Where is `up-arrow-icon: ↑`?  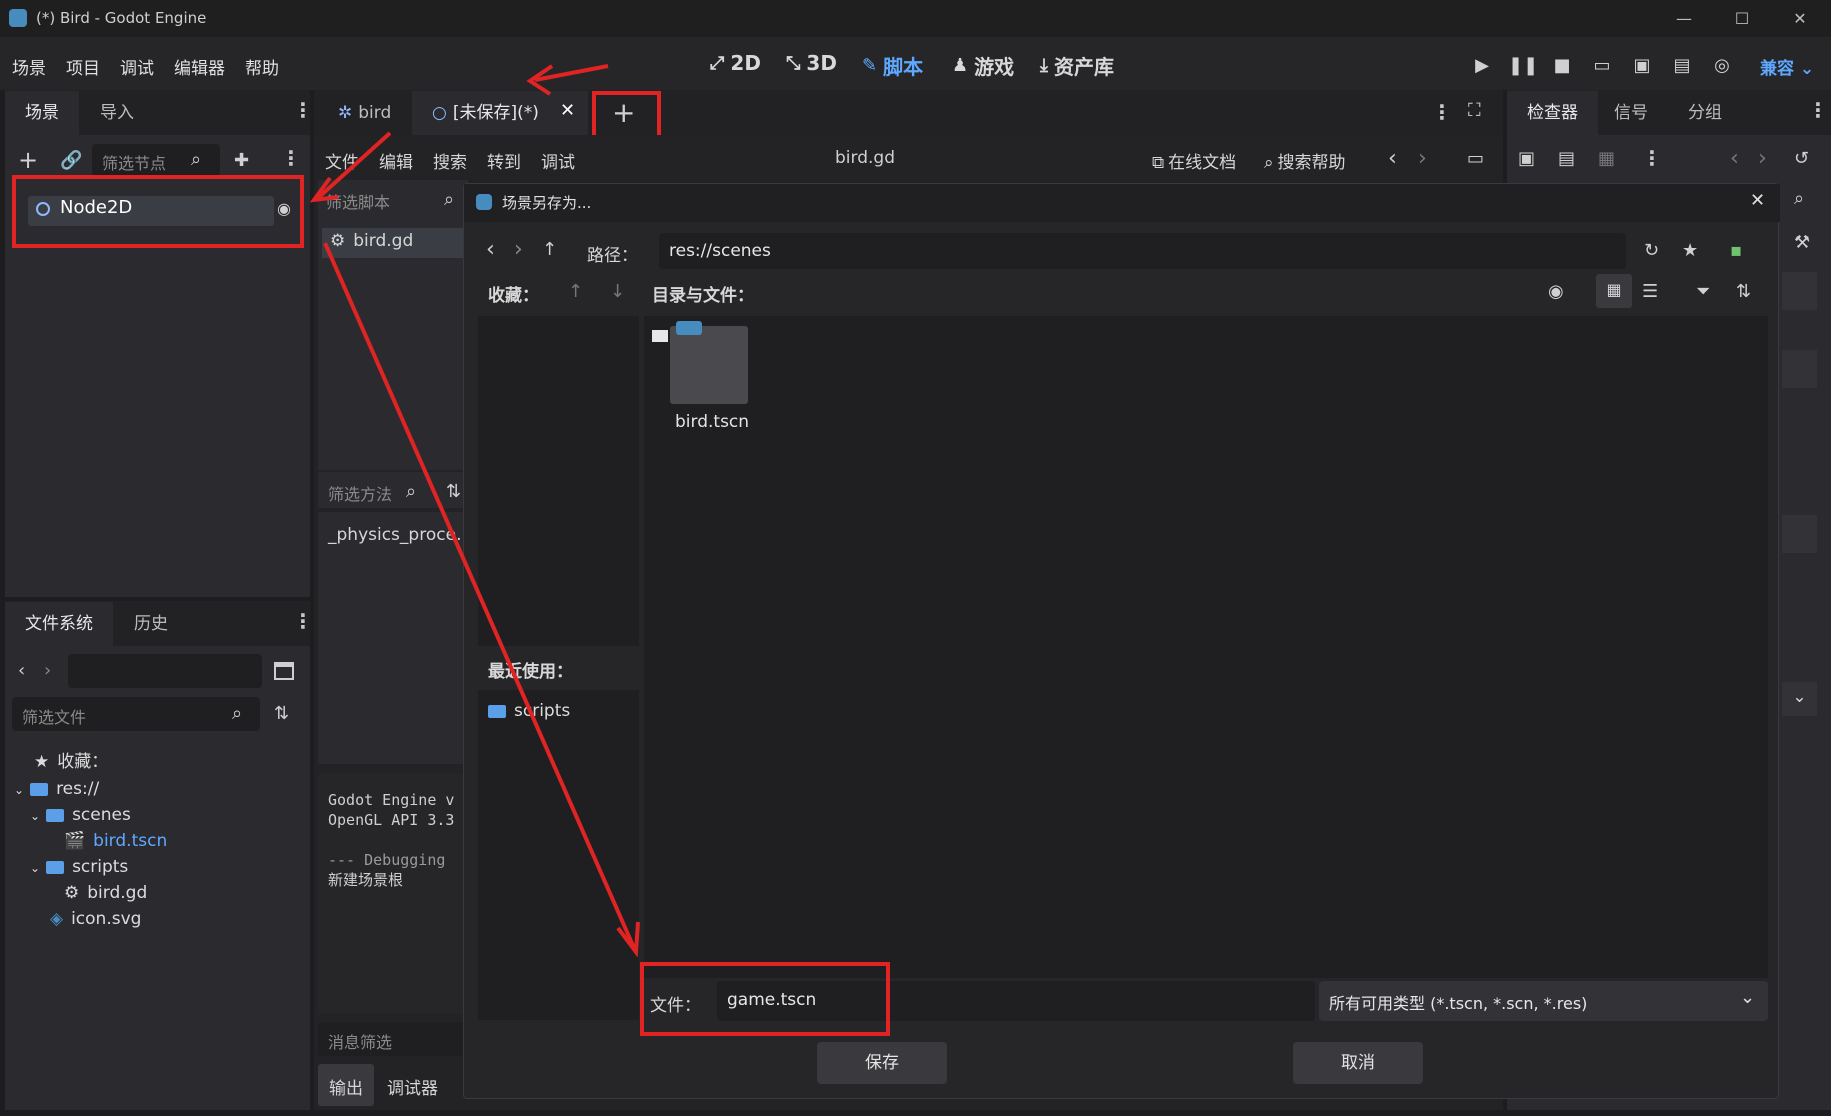 up-arrow-icon: ↑ is located at coordinates (549, 249).